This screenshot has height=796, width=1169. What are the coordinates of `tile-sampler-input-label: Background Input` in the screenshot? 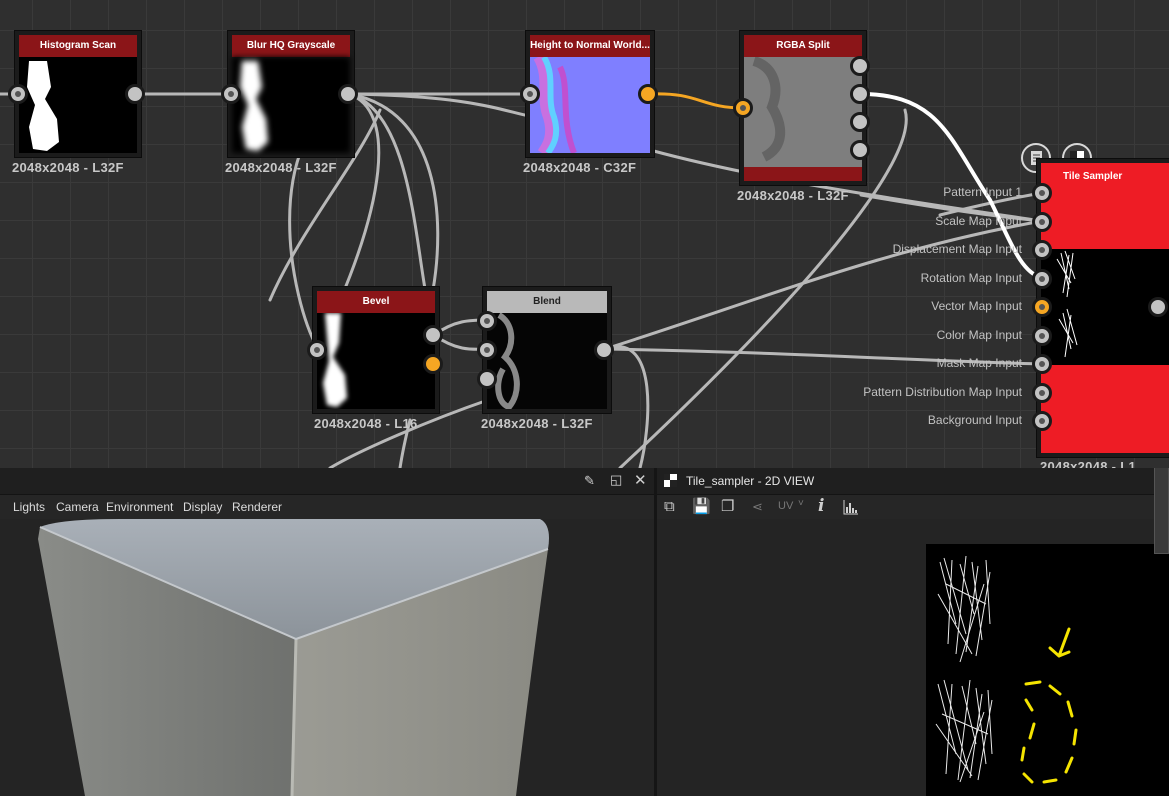 It's located at (974, 420).